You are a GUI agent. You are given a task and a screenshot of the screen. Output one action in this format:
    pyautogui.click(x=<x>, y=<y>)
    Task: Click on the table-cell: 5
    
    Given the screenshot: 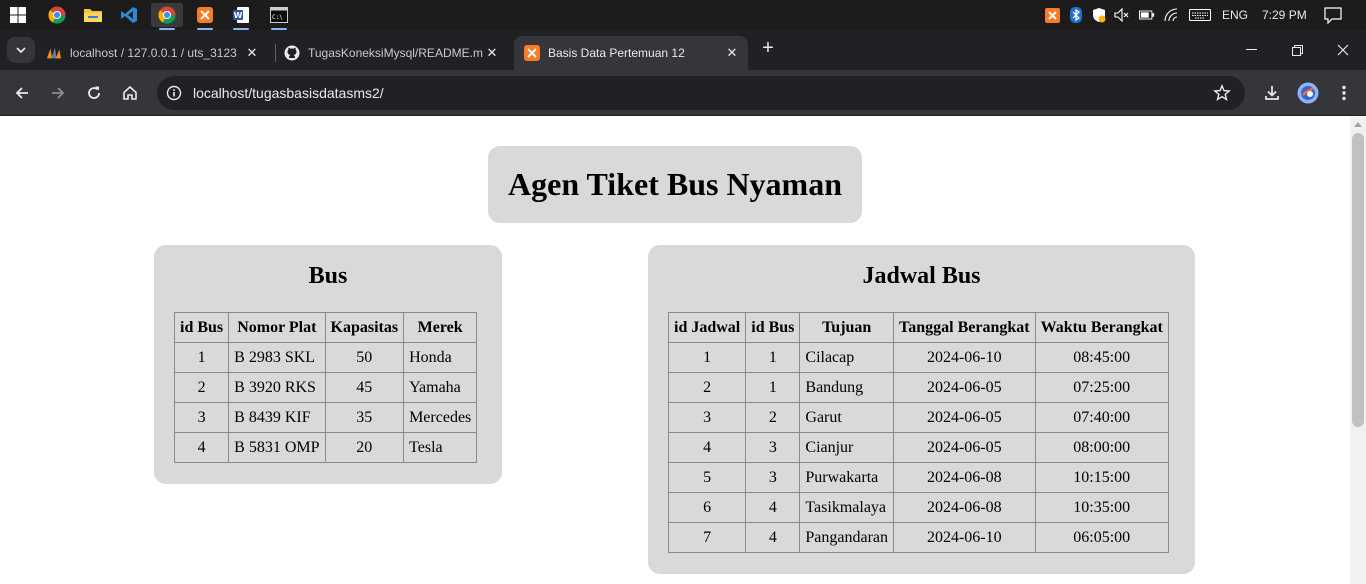 What is the action you would take?
    pyautogui.click(x=707, y=477)
    